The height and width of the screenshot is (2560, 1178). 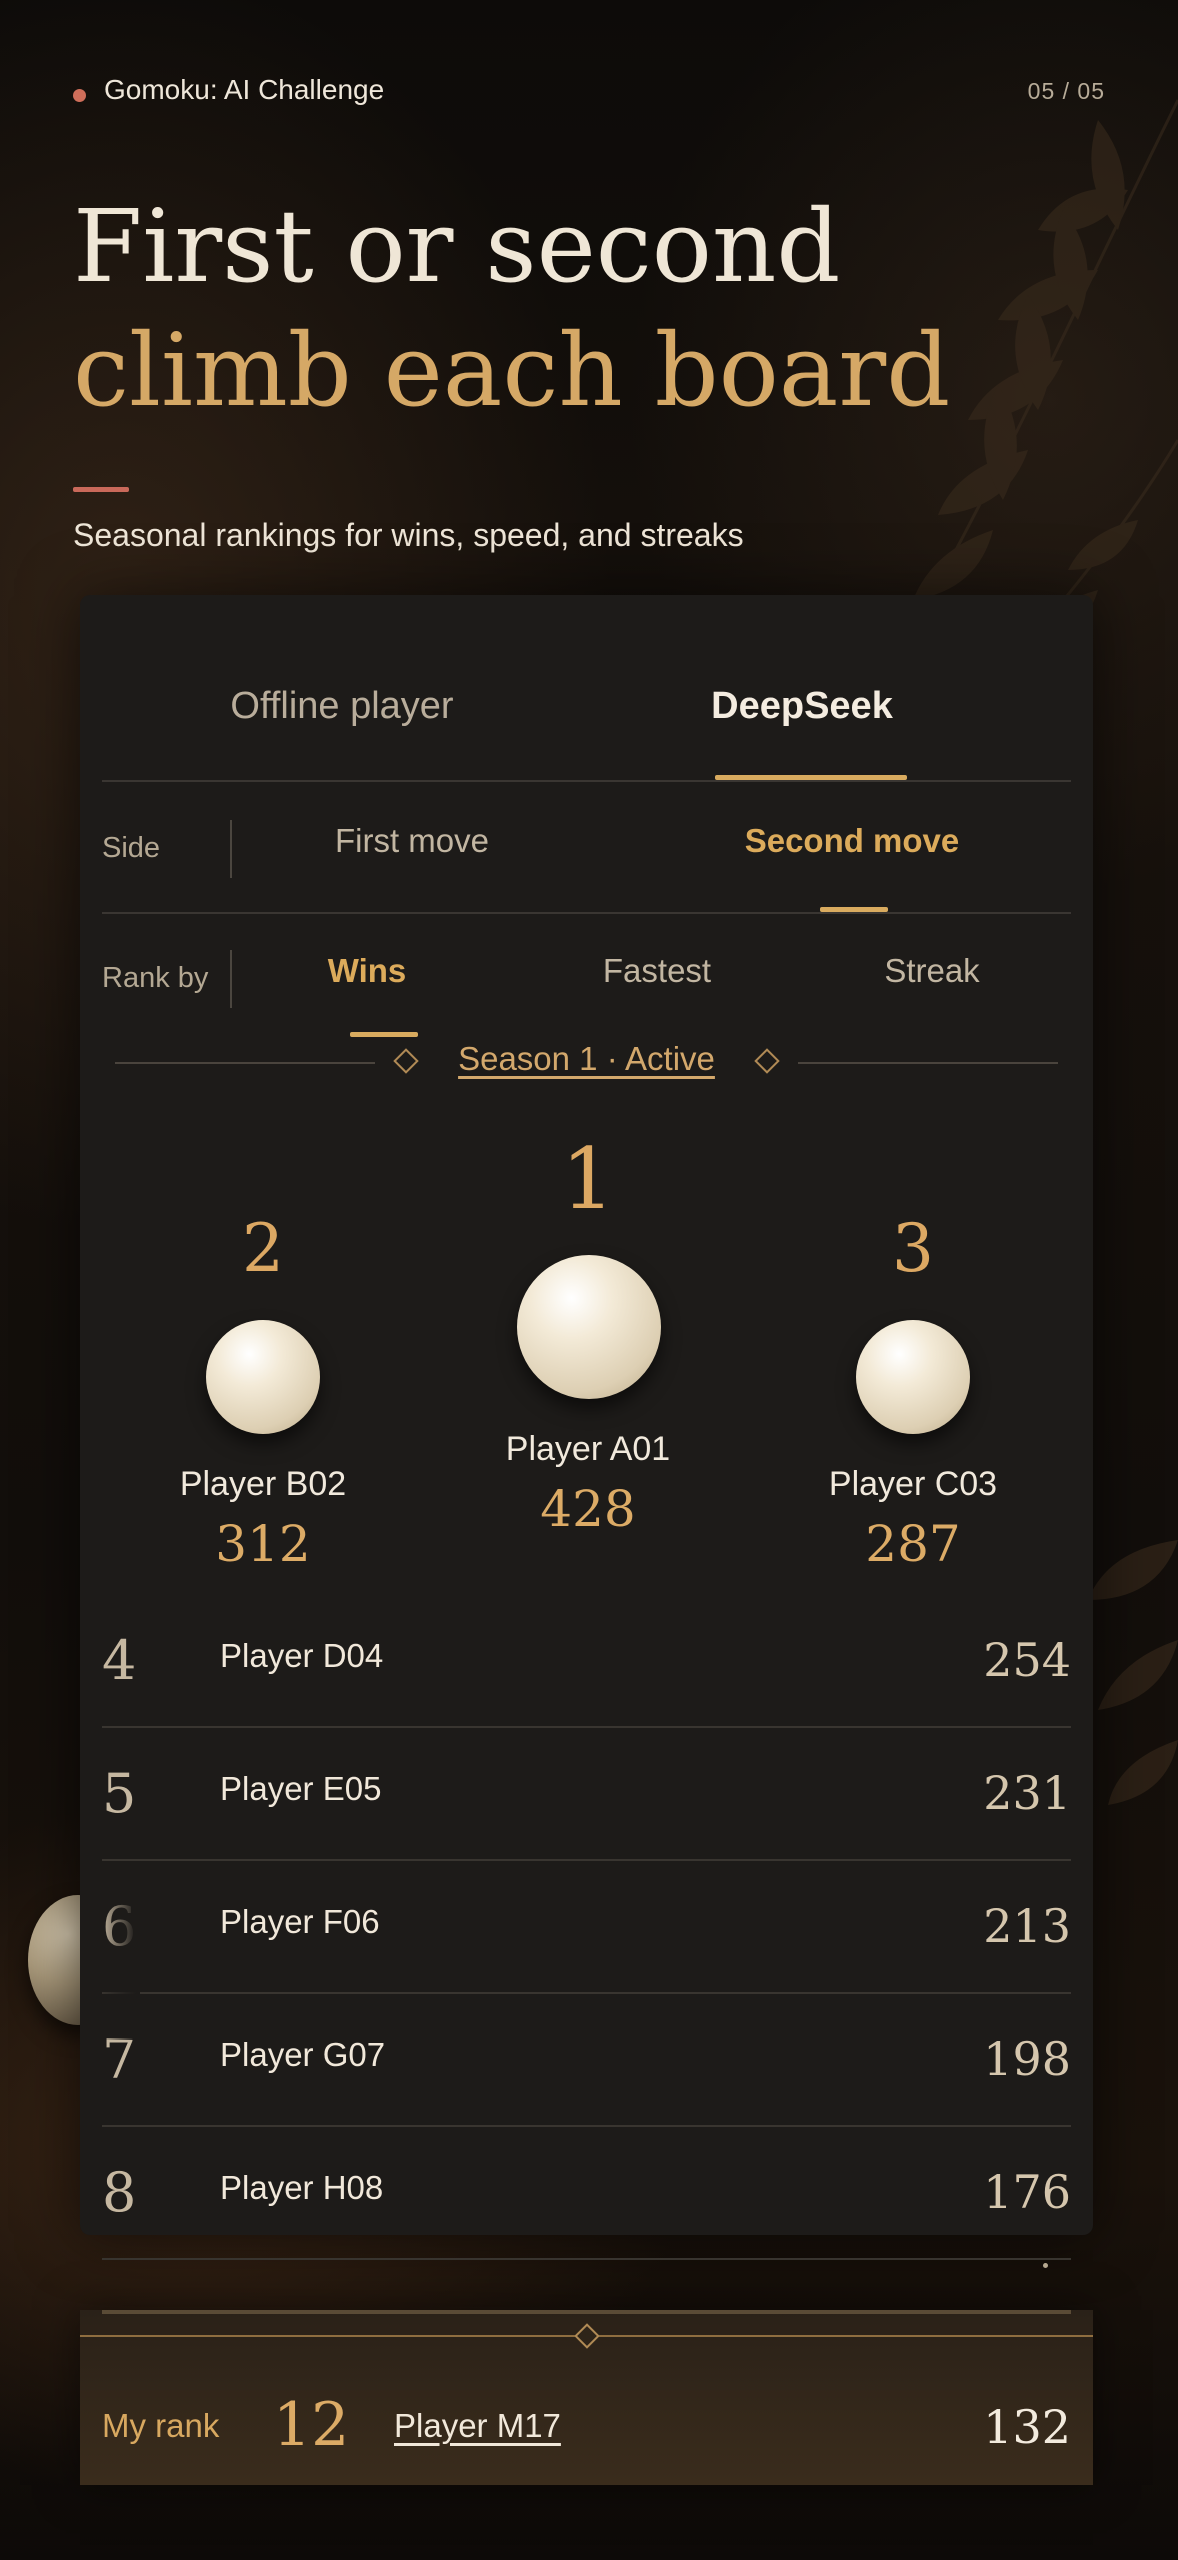 What do you see at coordinates (586, 848) in the screenshot?
I see `side-filter: Side First move Second move` at bounding box center [586, 848].